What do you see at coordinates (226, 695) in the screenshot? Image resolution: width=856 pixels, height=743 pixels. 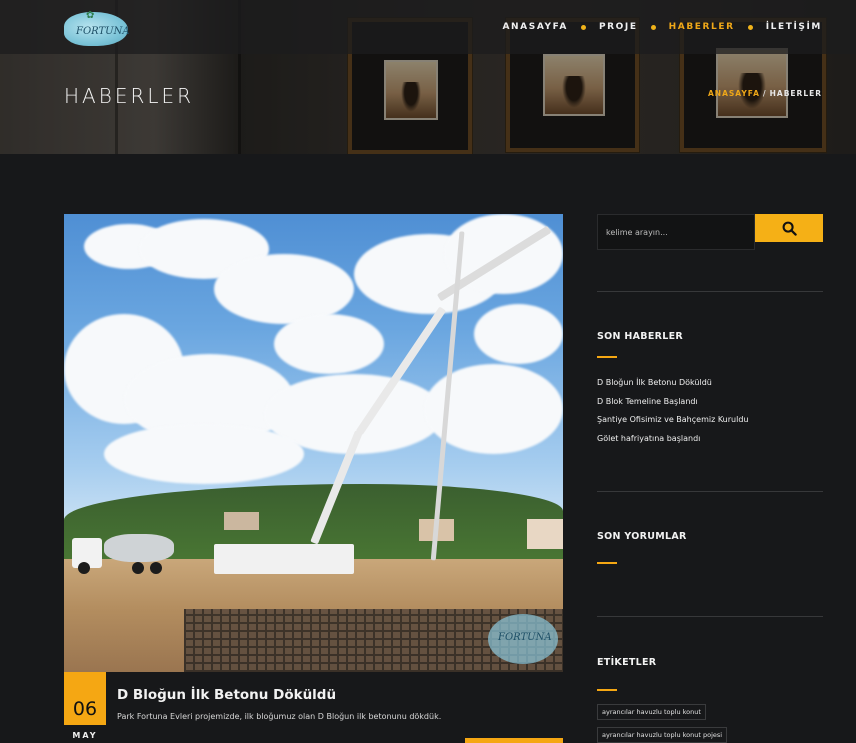 I see `post-title: D Bloğun İlk Betonu Döküldü` at bounding box center [226, 695].